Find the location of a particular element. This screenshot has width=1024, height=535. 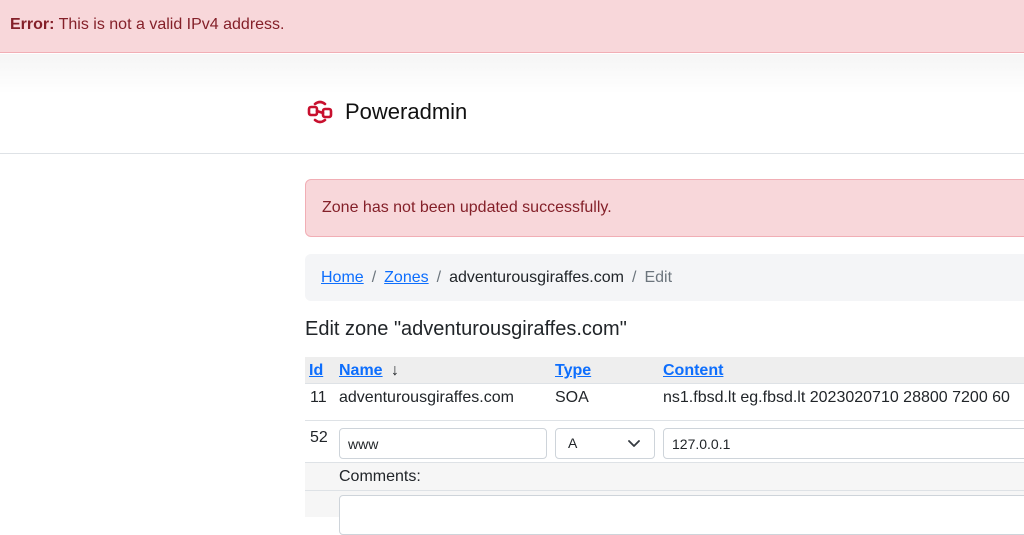

alert-message: Zone has not been updated successfully. is located at coordinates (467, 207).